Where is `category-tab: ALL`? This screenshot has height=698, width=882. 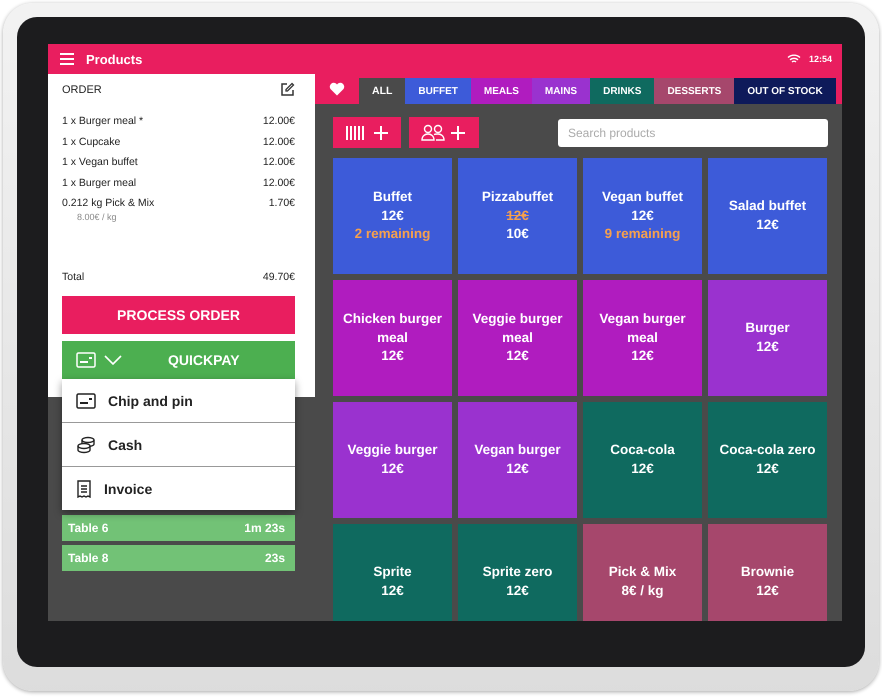 category-tab: ALL is located at coordinates (382, 91).